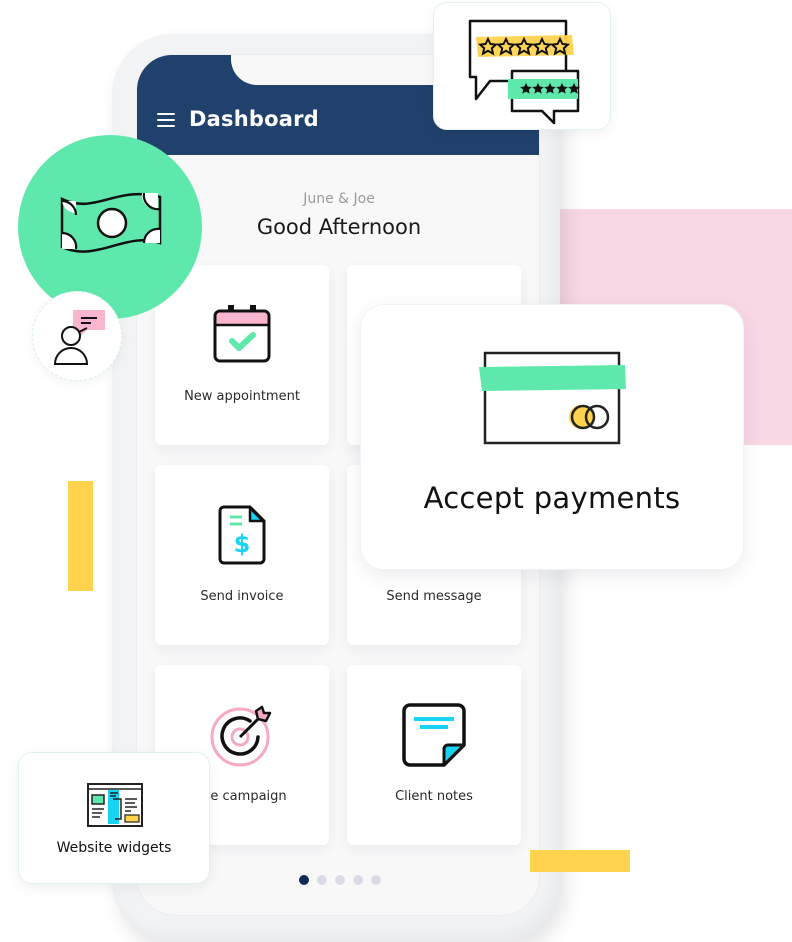 This screenshot has width=792, height=942. Describe the element at coordinates (434, 596) in the screenshot. I see `tile-label: Send message` at that location.